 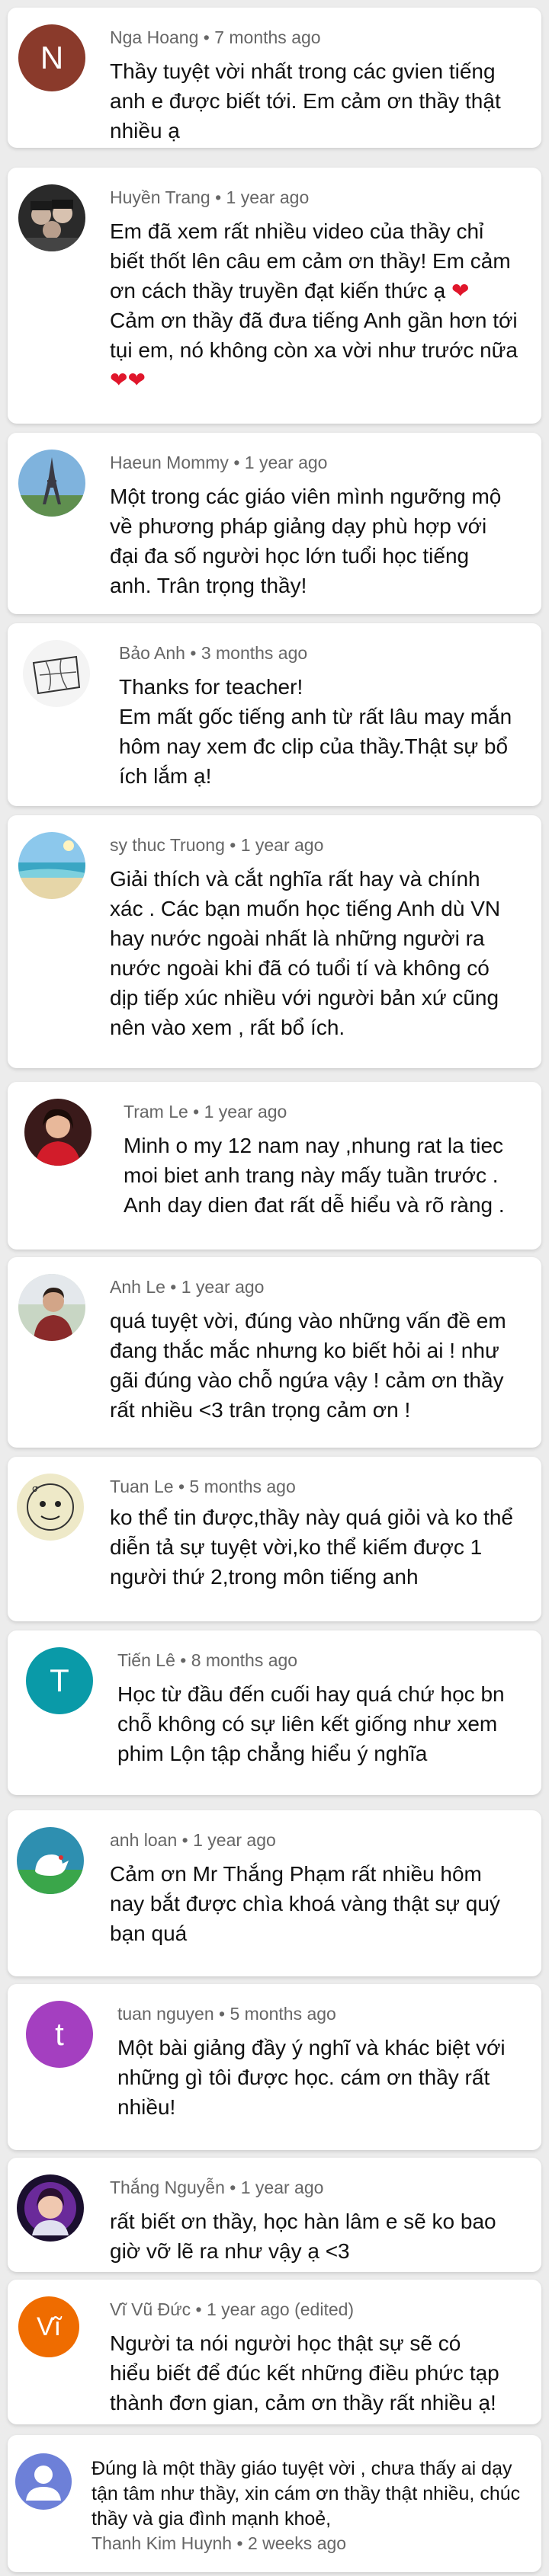 I want to click on sketch-icon, so click(x=56, y=673).